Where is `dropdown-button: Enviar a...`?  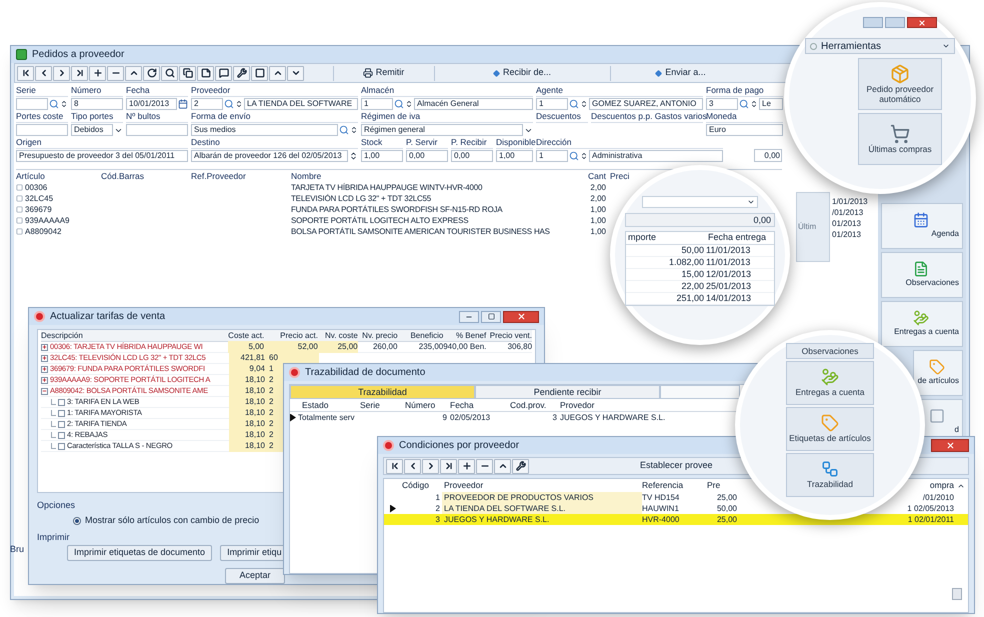 dropdown-button: Enviar a... is located at coordinates (680, 73).